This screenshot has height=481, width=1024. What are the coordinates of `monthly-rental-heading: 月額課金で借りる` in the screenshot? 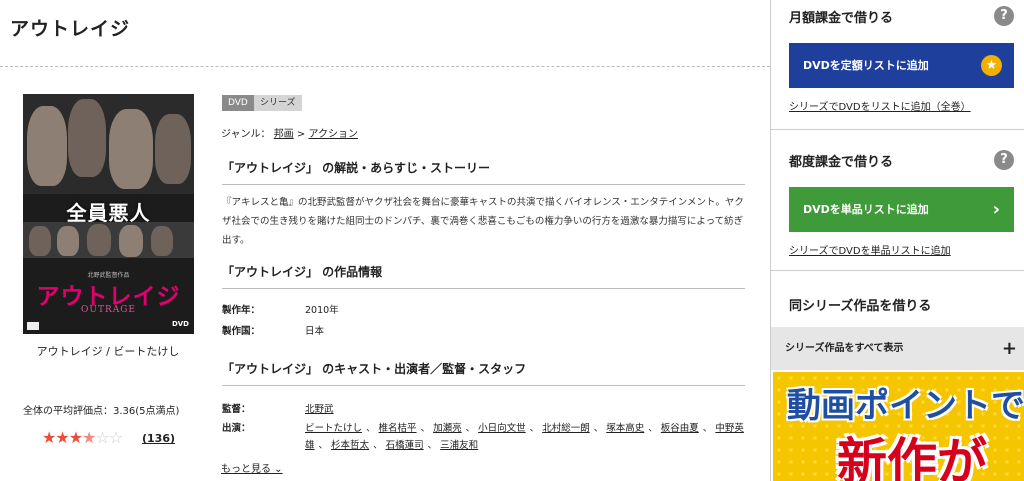 It's located at (841, 18).